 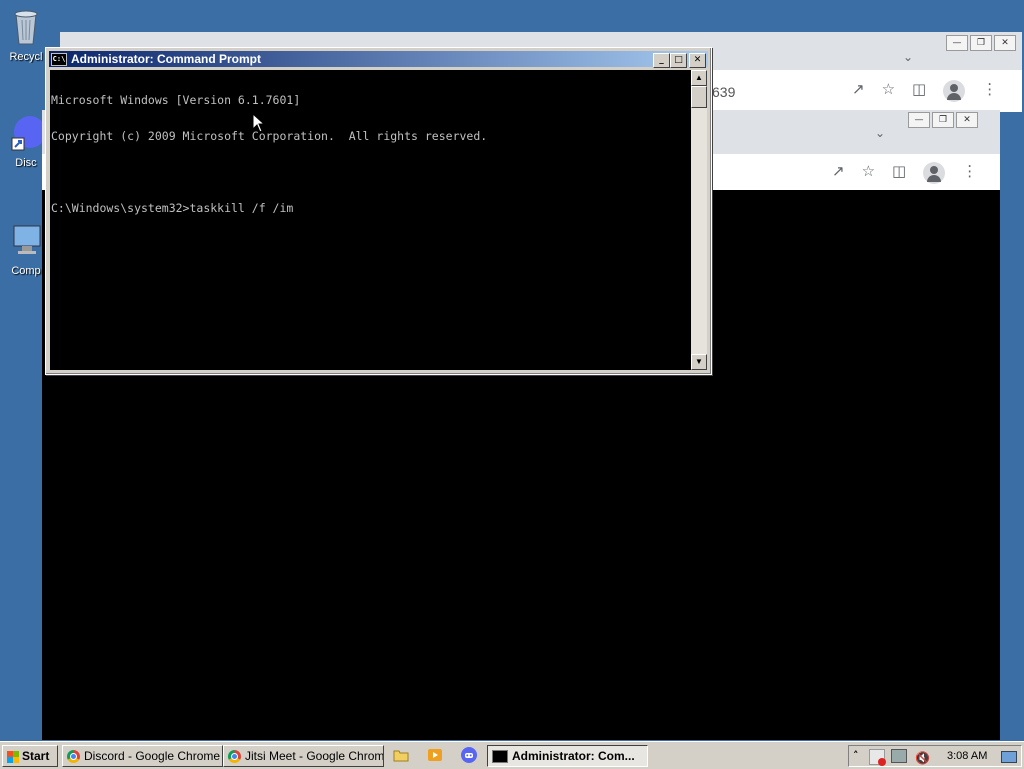 What do you see at coordinates (899, 756) in the screenshot?
I see `network-icon` at bounding box center [899, 756].